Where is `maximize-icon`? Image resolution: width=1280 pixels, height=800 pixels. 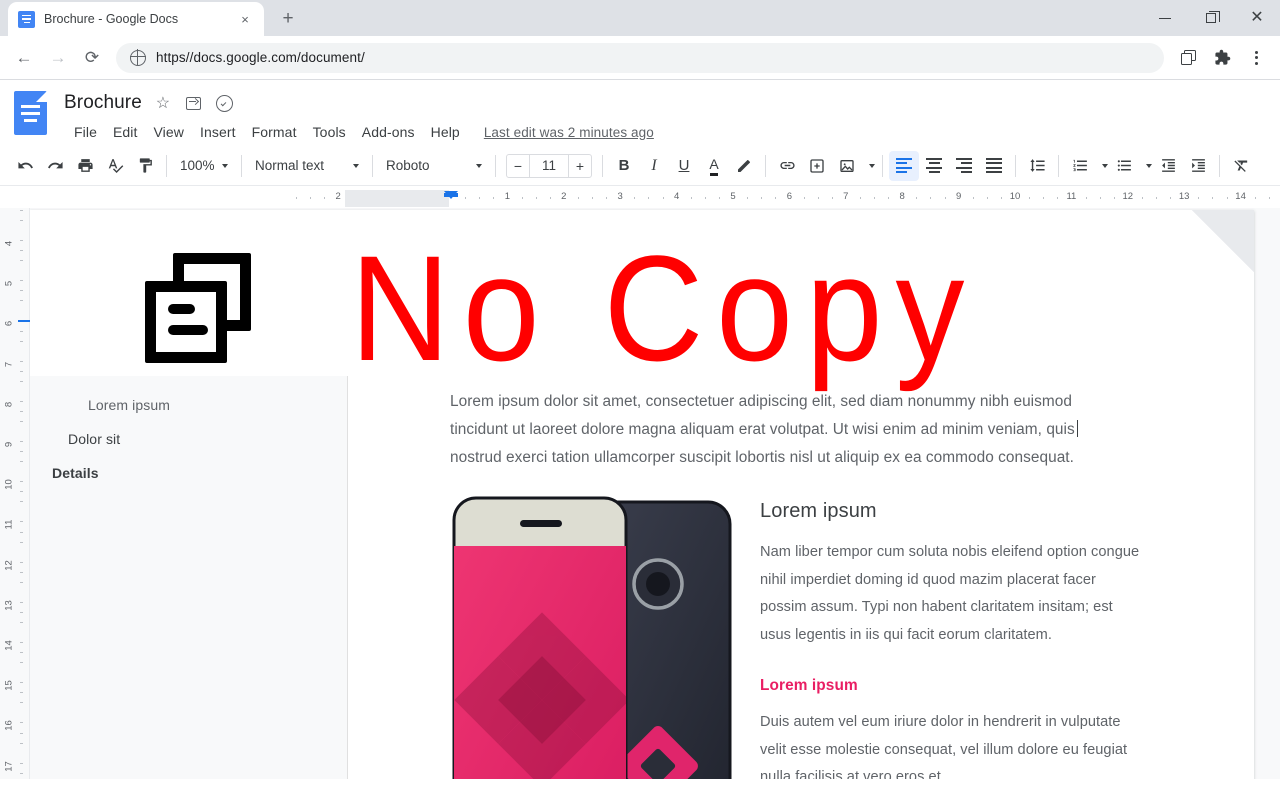 maximize-icon is located at coordinates (1211, 18).